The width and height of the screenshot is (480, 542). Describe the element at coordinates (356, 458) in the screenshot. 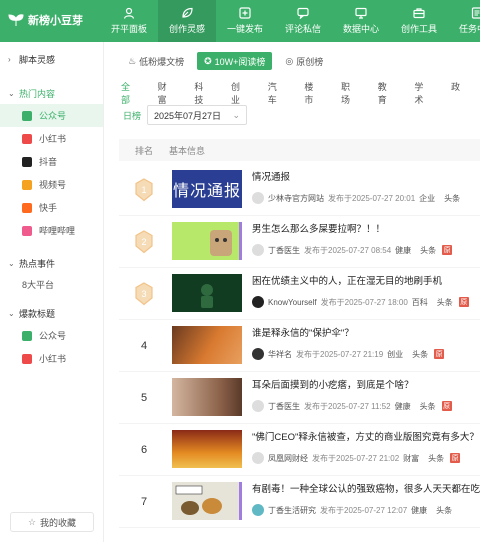

I see `publish-time: 发布于2025-07-27 21:02` at that location.